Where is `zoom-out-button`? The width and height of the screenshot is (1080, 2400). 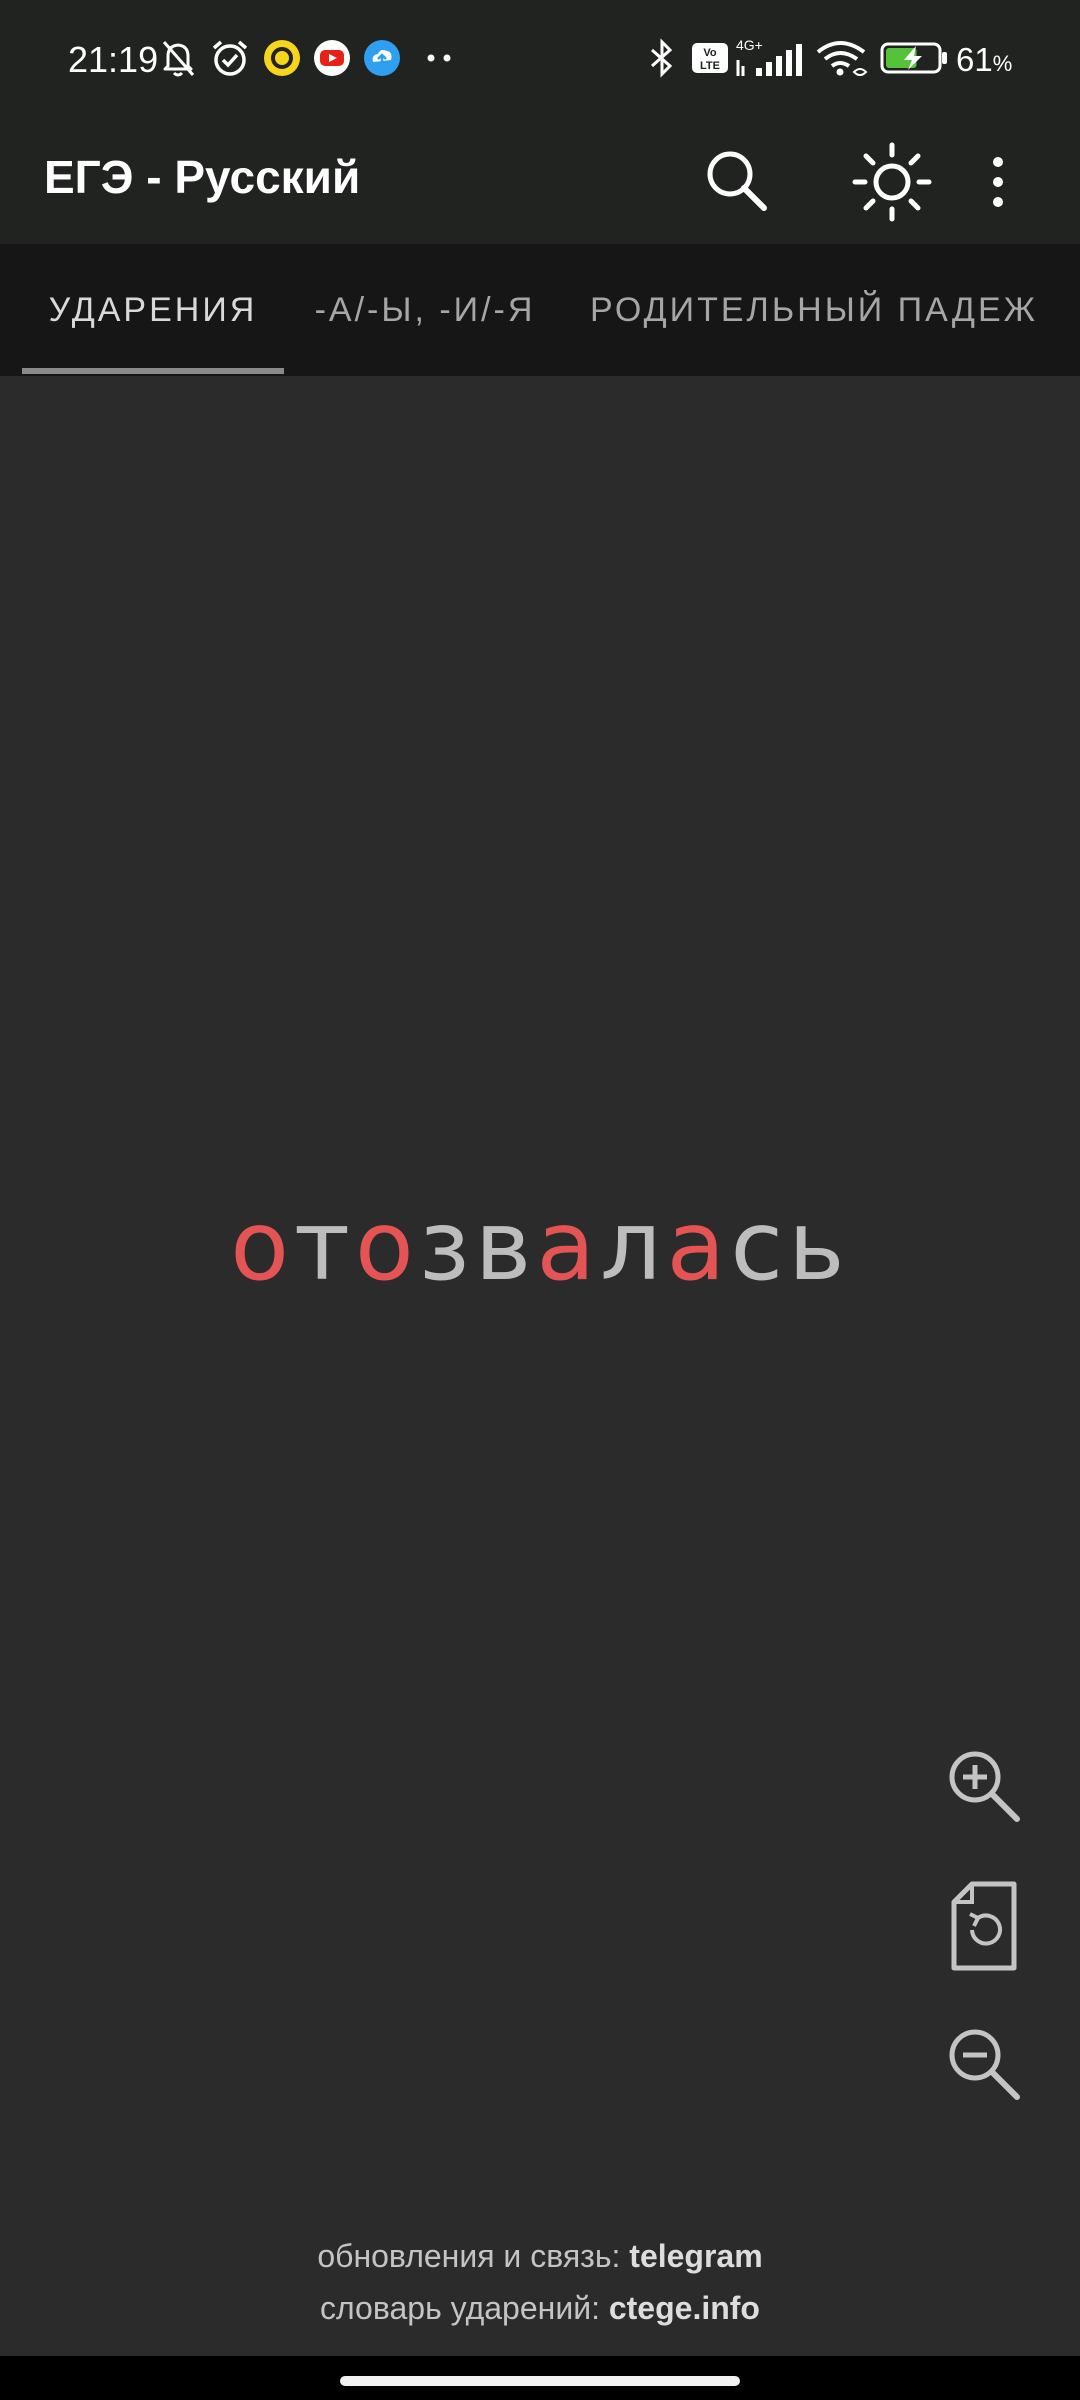 zoom-out-button is located at coordinates (984, 2064).